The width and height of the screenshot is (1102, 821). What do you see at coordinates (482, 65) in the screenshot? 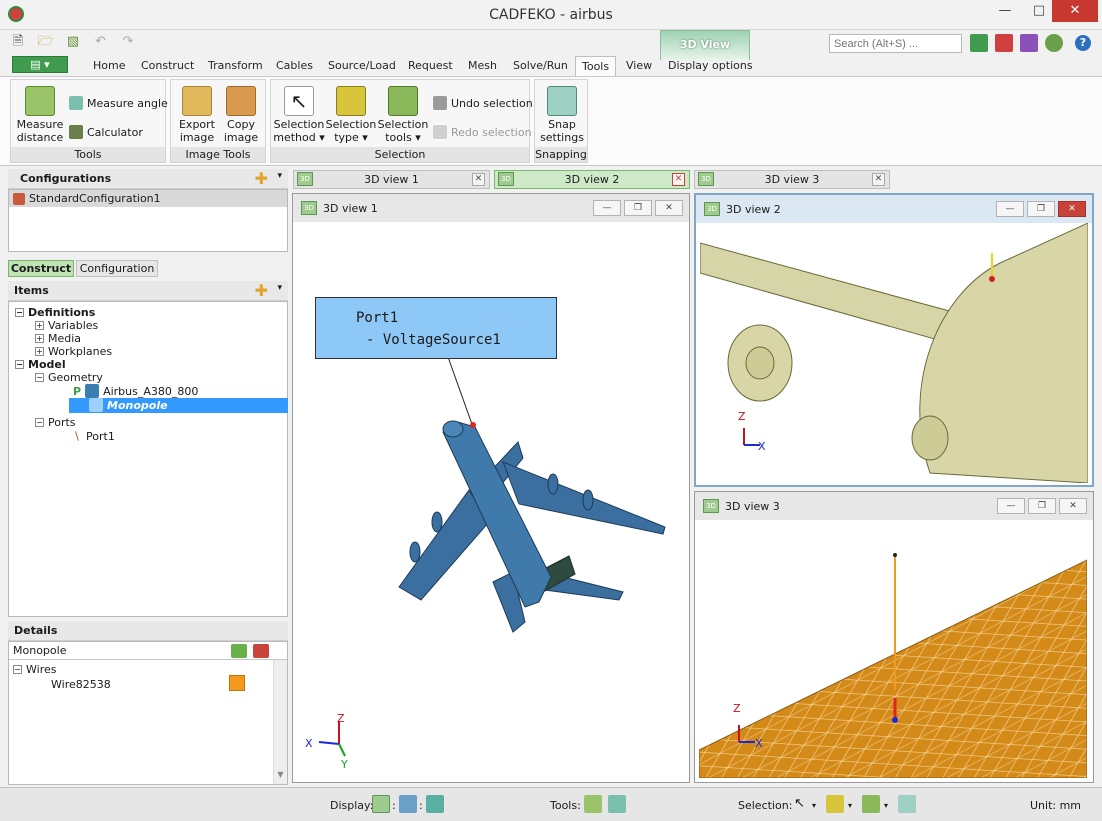
I see `tab-mesh: Mesh` at bounding box center [482, 65].